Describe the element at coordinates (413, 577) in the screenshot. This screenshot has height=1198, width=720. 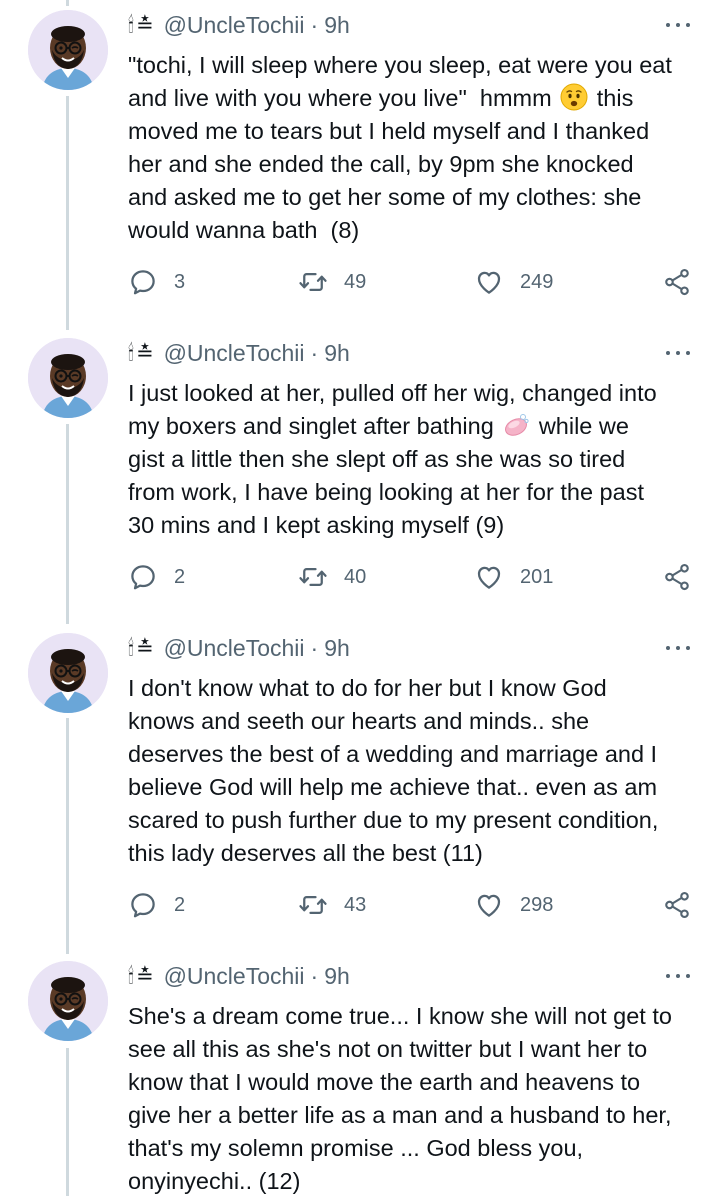
I see `tweet-actions: 2 40 201` at that location.